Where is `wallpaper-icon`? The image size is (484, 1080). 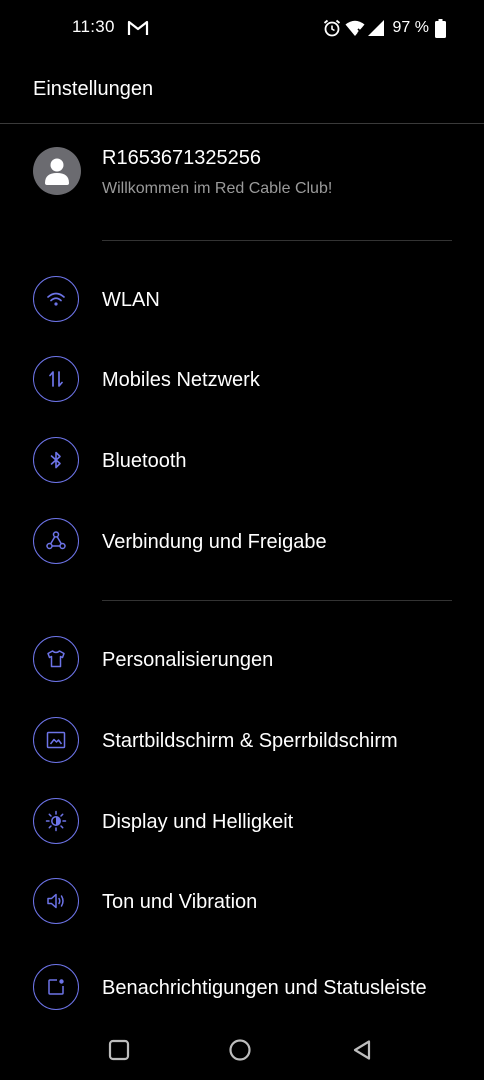
wallpaper-icon is located at coordinates (56, 740).